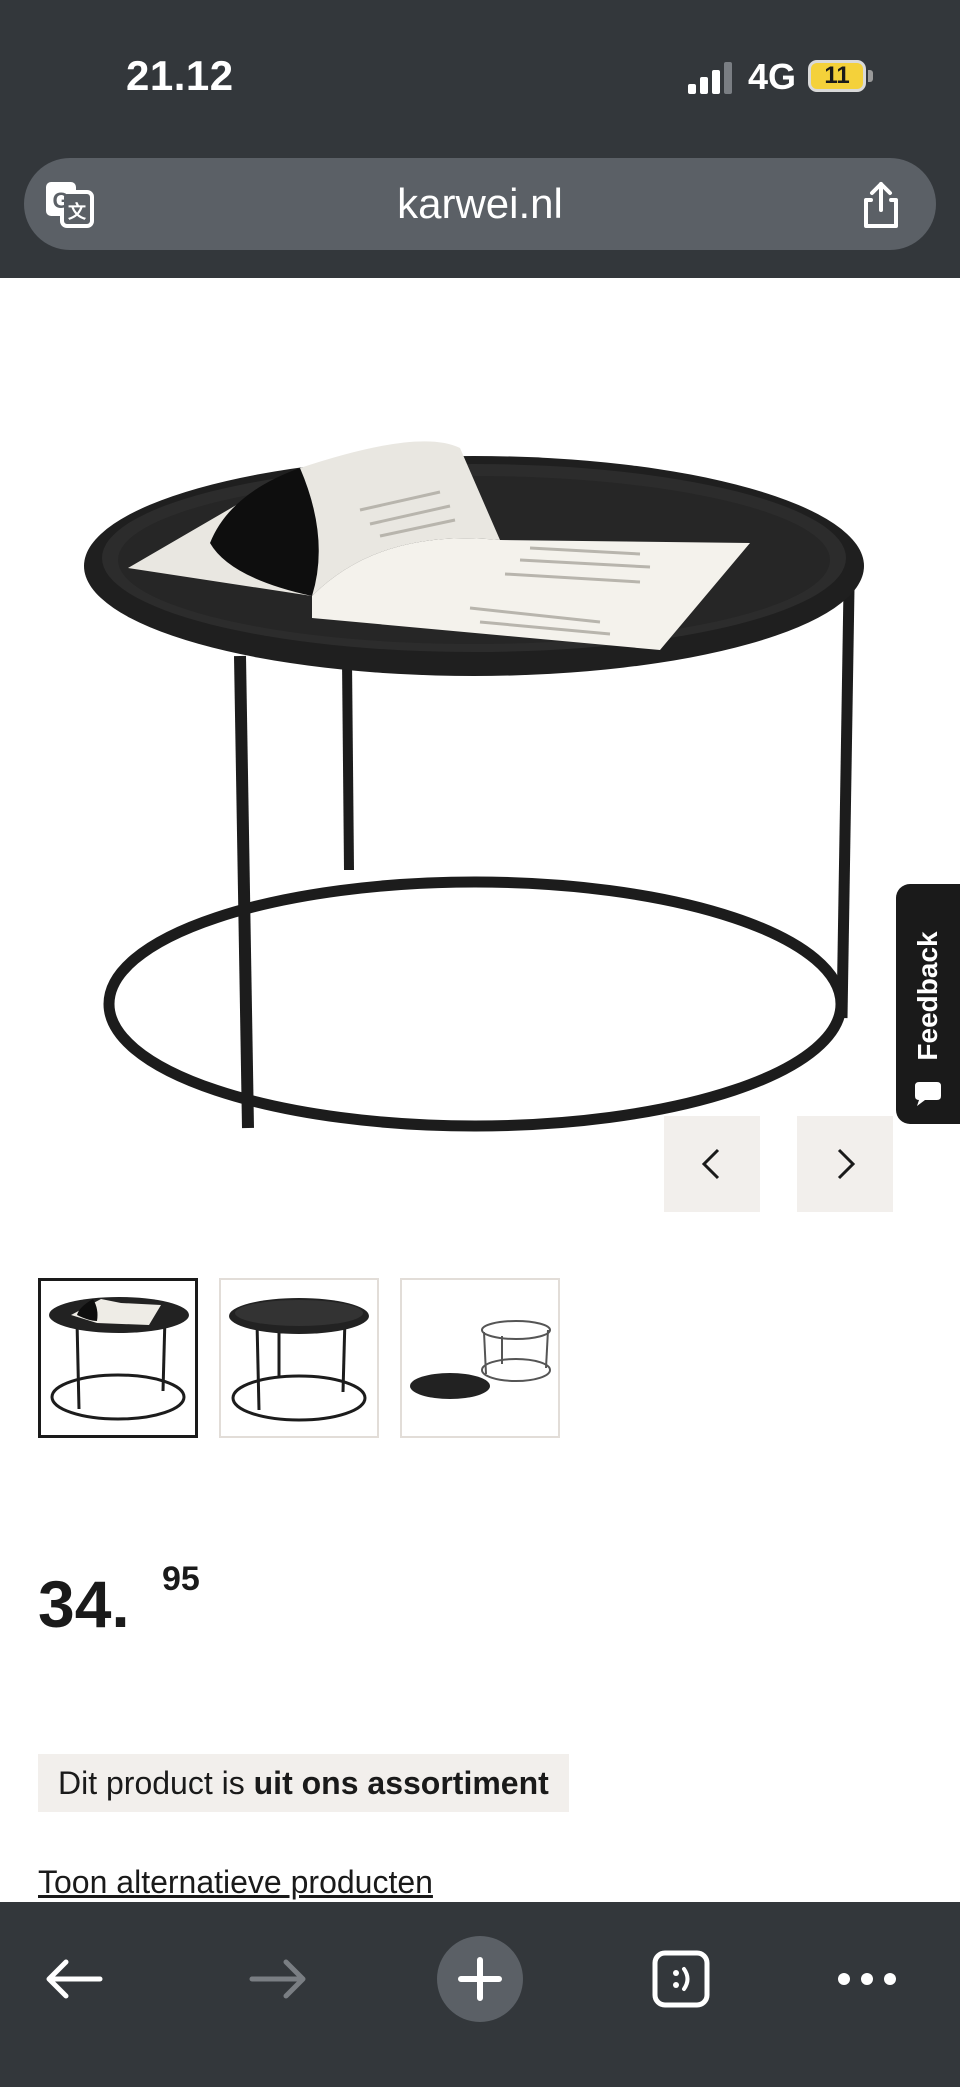 The width and height of the screenshot is (960, 2087). I want to click on url-text: karwei.nl, so click(480, 204).